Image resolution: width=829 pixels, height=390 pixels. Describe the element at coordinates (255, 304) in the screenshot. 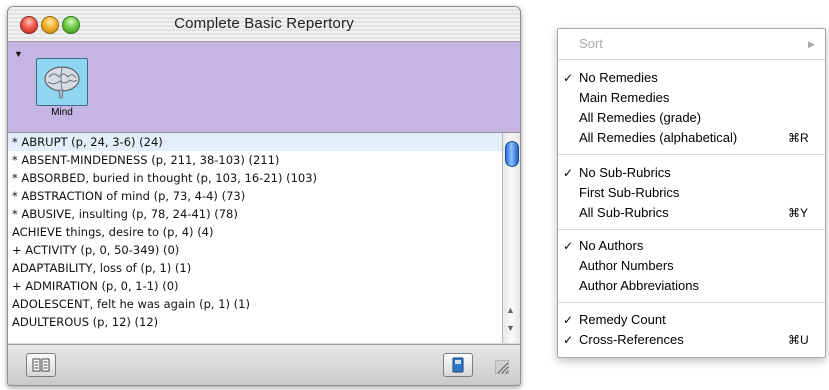

I see `list-item: ADOLESCENT, felt he was again (p, 1) (1)` at that location.